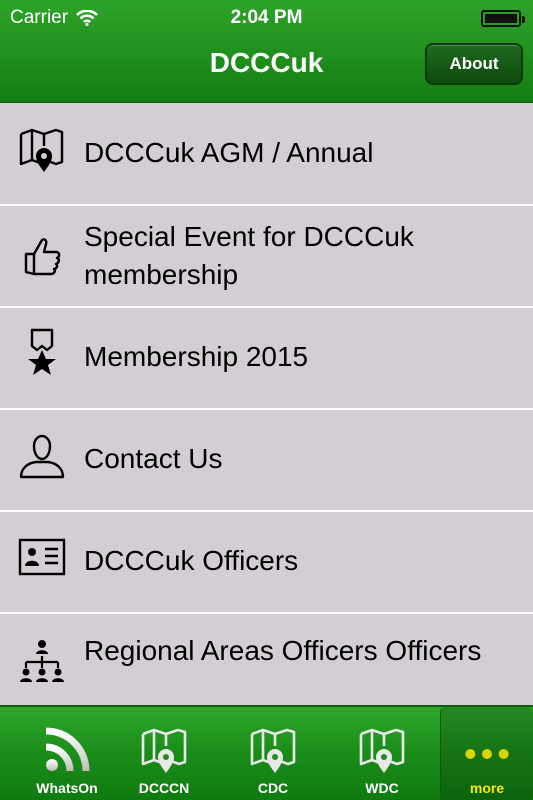 This screenshot has width=533, height=800. What do you see at coordinates (503, 18) in the screenshot?
I see `battery-icon` at bounding box center [503, 18].